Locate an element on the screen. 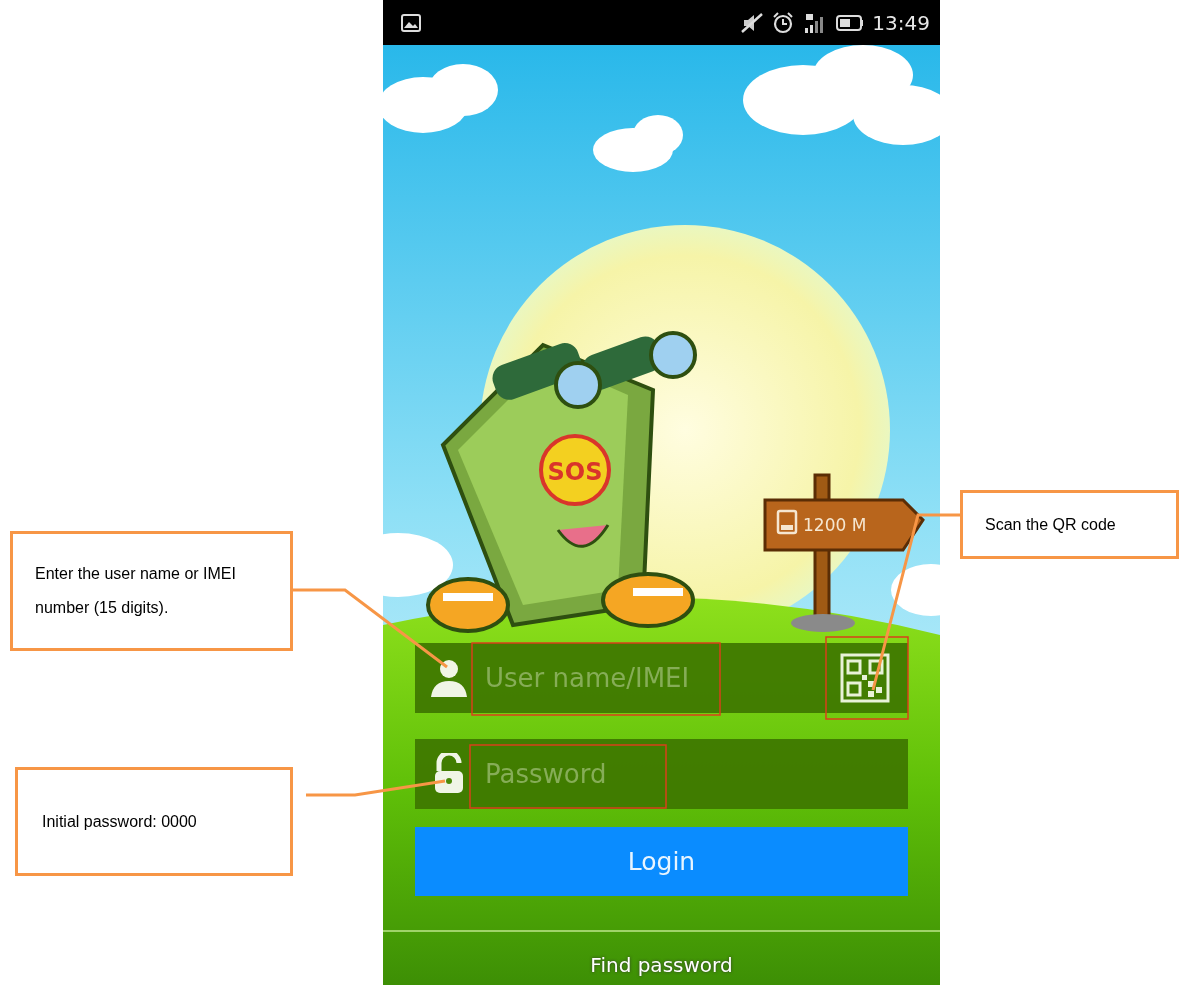 The height and width of the screenshot is (985, 1179). battery-icon is located at coordinates (850, 22).